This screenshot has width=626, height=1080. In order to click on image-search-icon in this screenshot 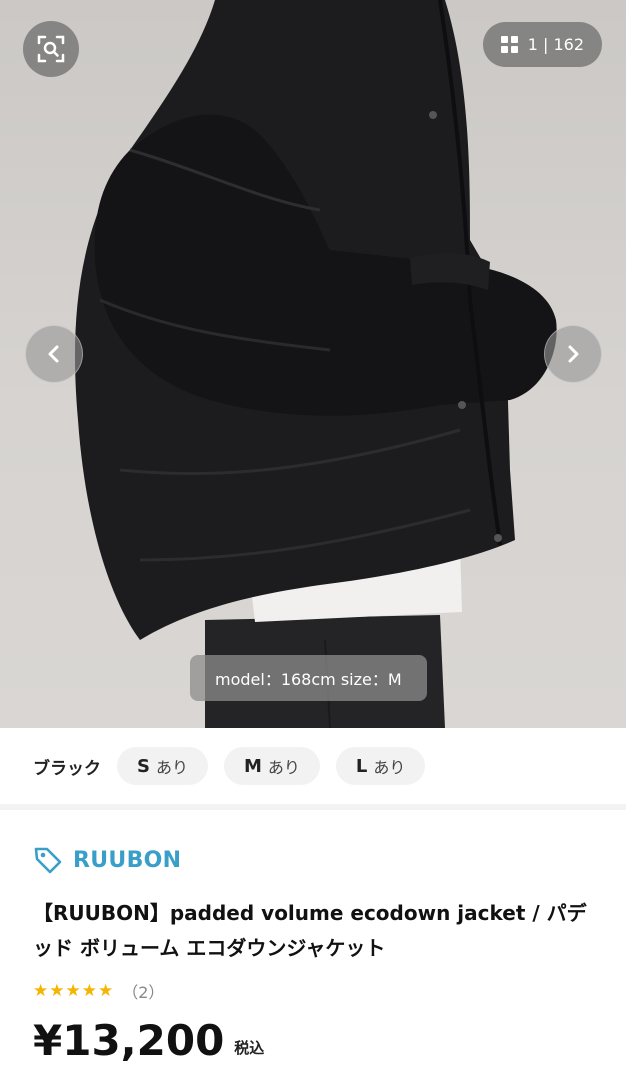, I will do `click(51, 49)`.